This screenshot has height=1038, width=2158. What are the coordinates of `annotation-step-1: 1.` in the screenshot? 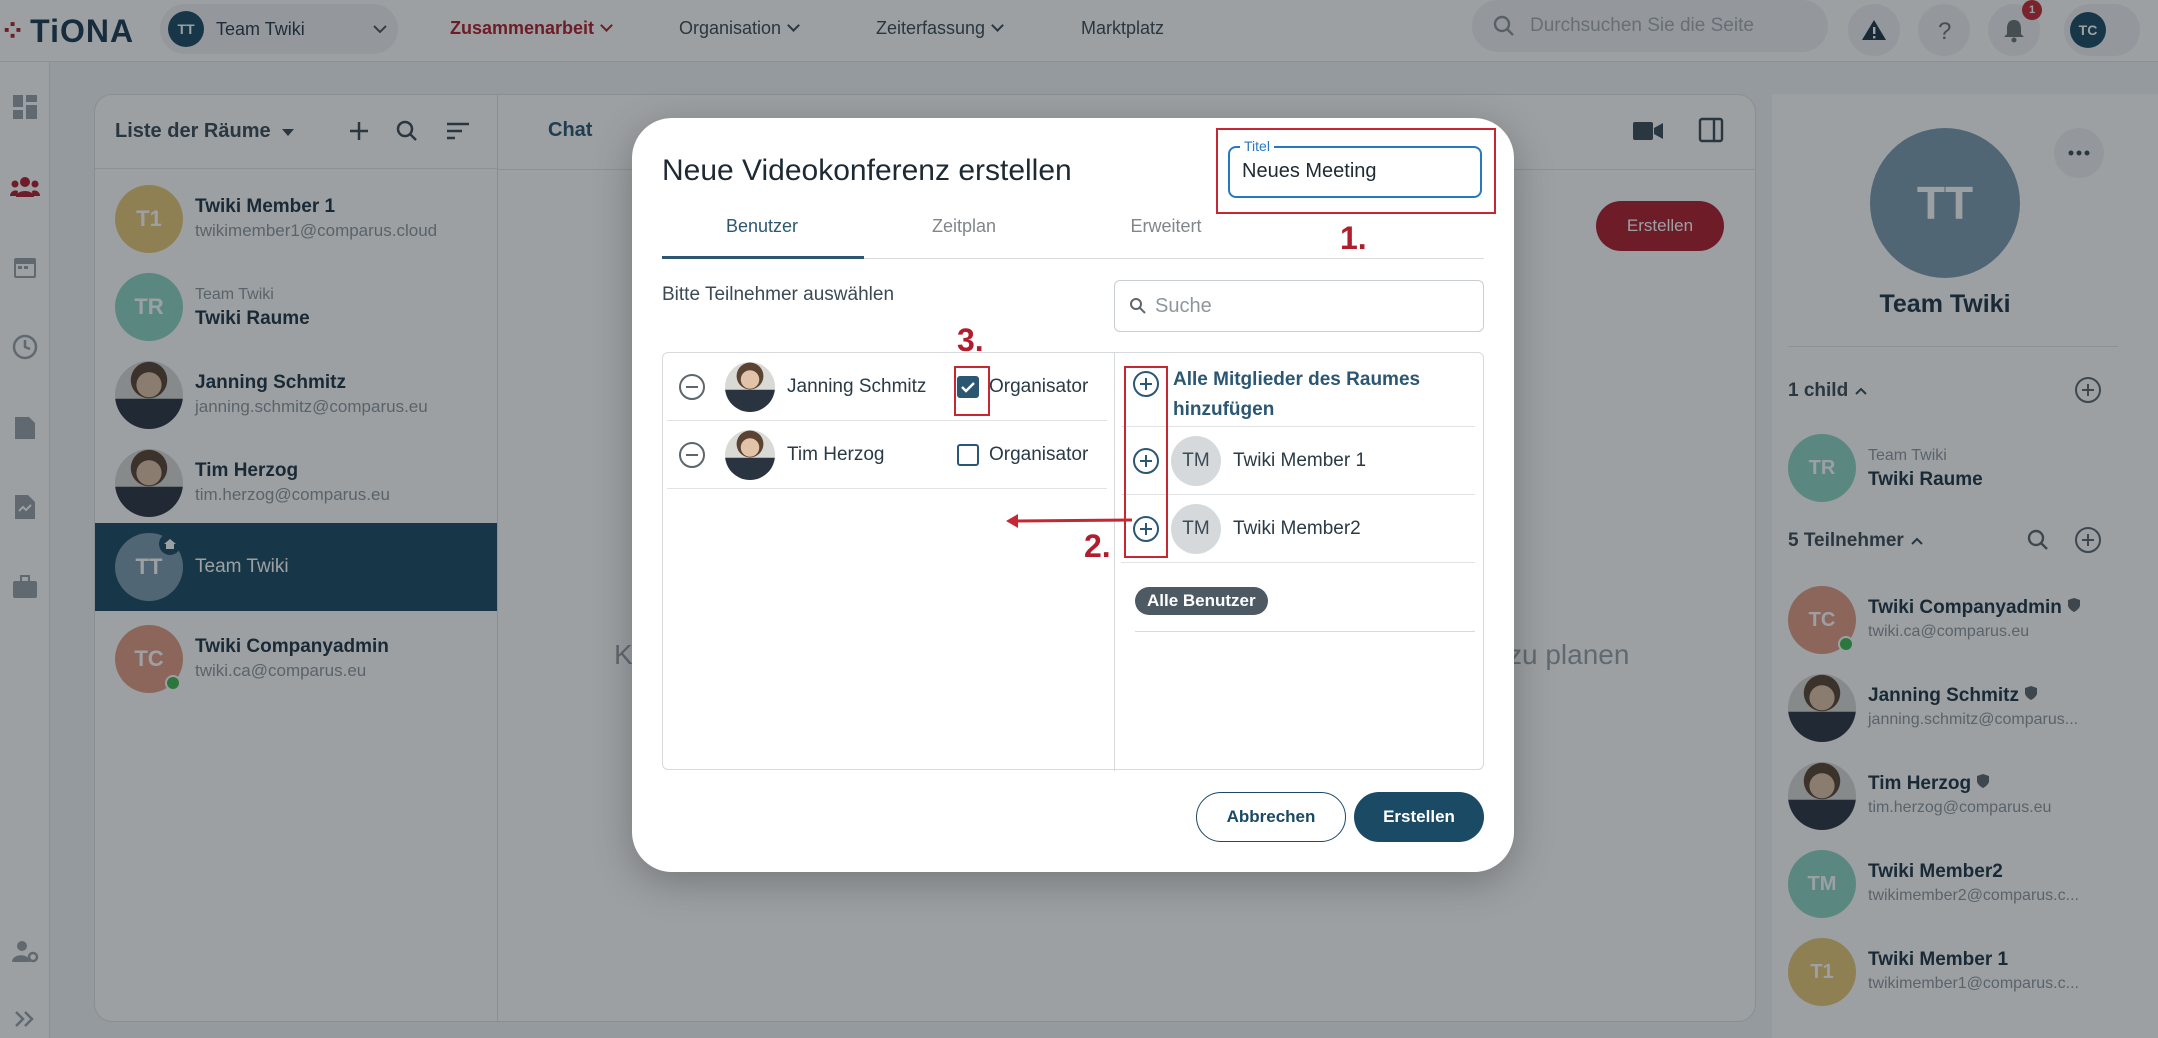 It's located at (1353, 238).